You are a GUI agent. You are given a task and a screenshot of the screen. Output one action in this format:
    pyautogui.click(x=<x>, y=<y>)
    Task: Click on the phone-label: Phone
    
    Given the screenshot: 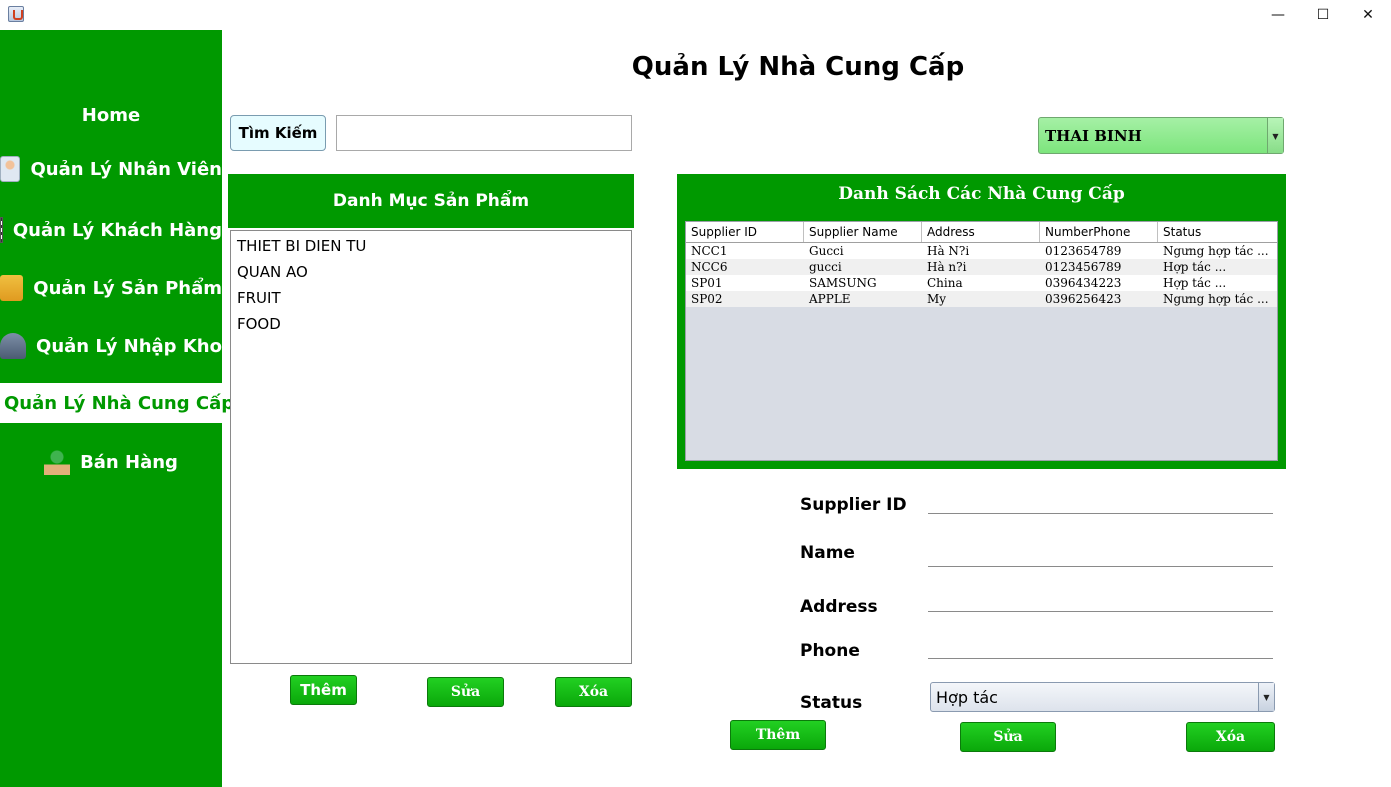 What is the action you would take?
    pyautogui.click(x=830, y=651)
    